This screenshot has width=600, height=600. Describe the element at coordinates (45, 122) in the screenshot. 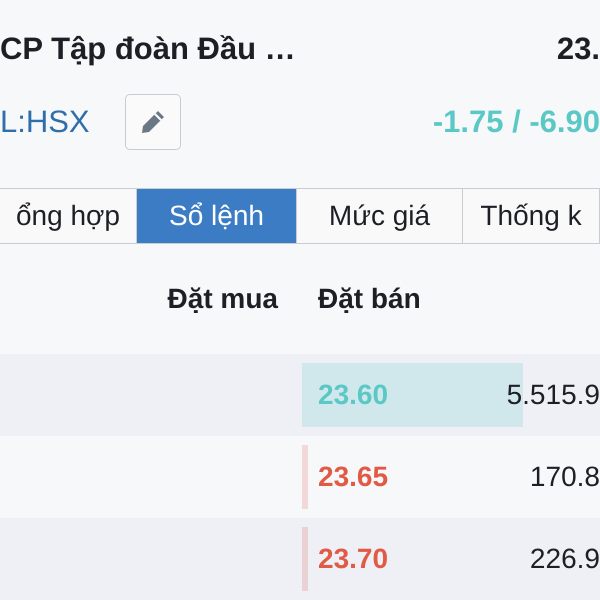

I see `stock-symbol: L:HSX` at that location.